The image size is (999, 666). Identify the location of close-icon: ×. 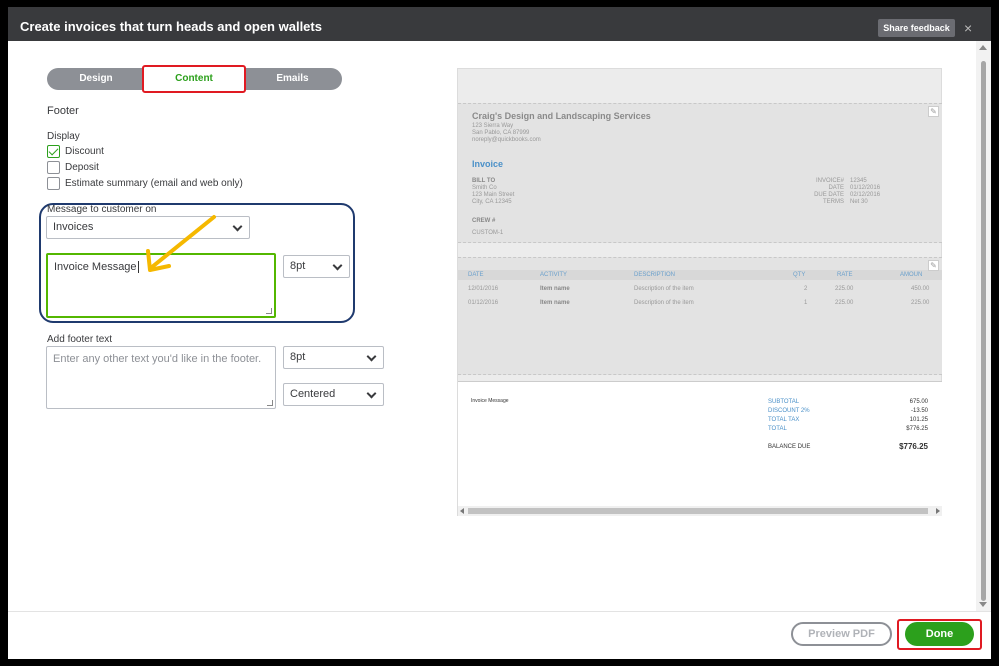
(968, 28).